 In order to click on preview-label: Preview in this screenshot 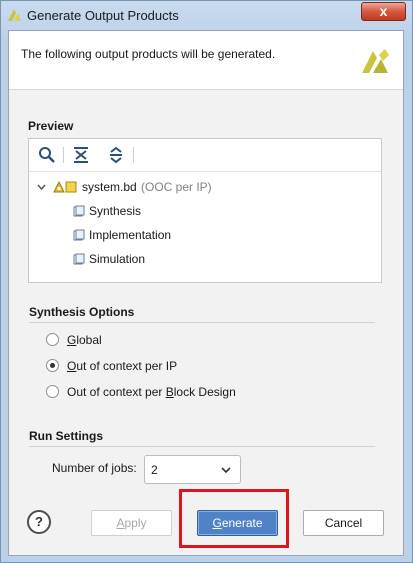, I will do `click(51, 126)`.